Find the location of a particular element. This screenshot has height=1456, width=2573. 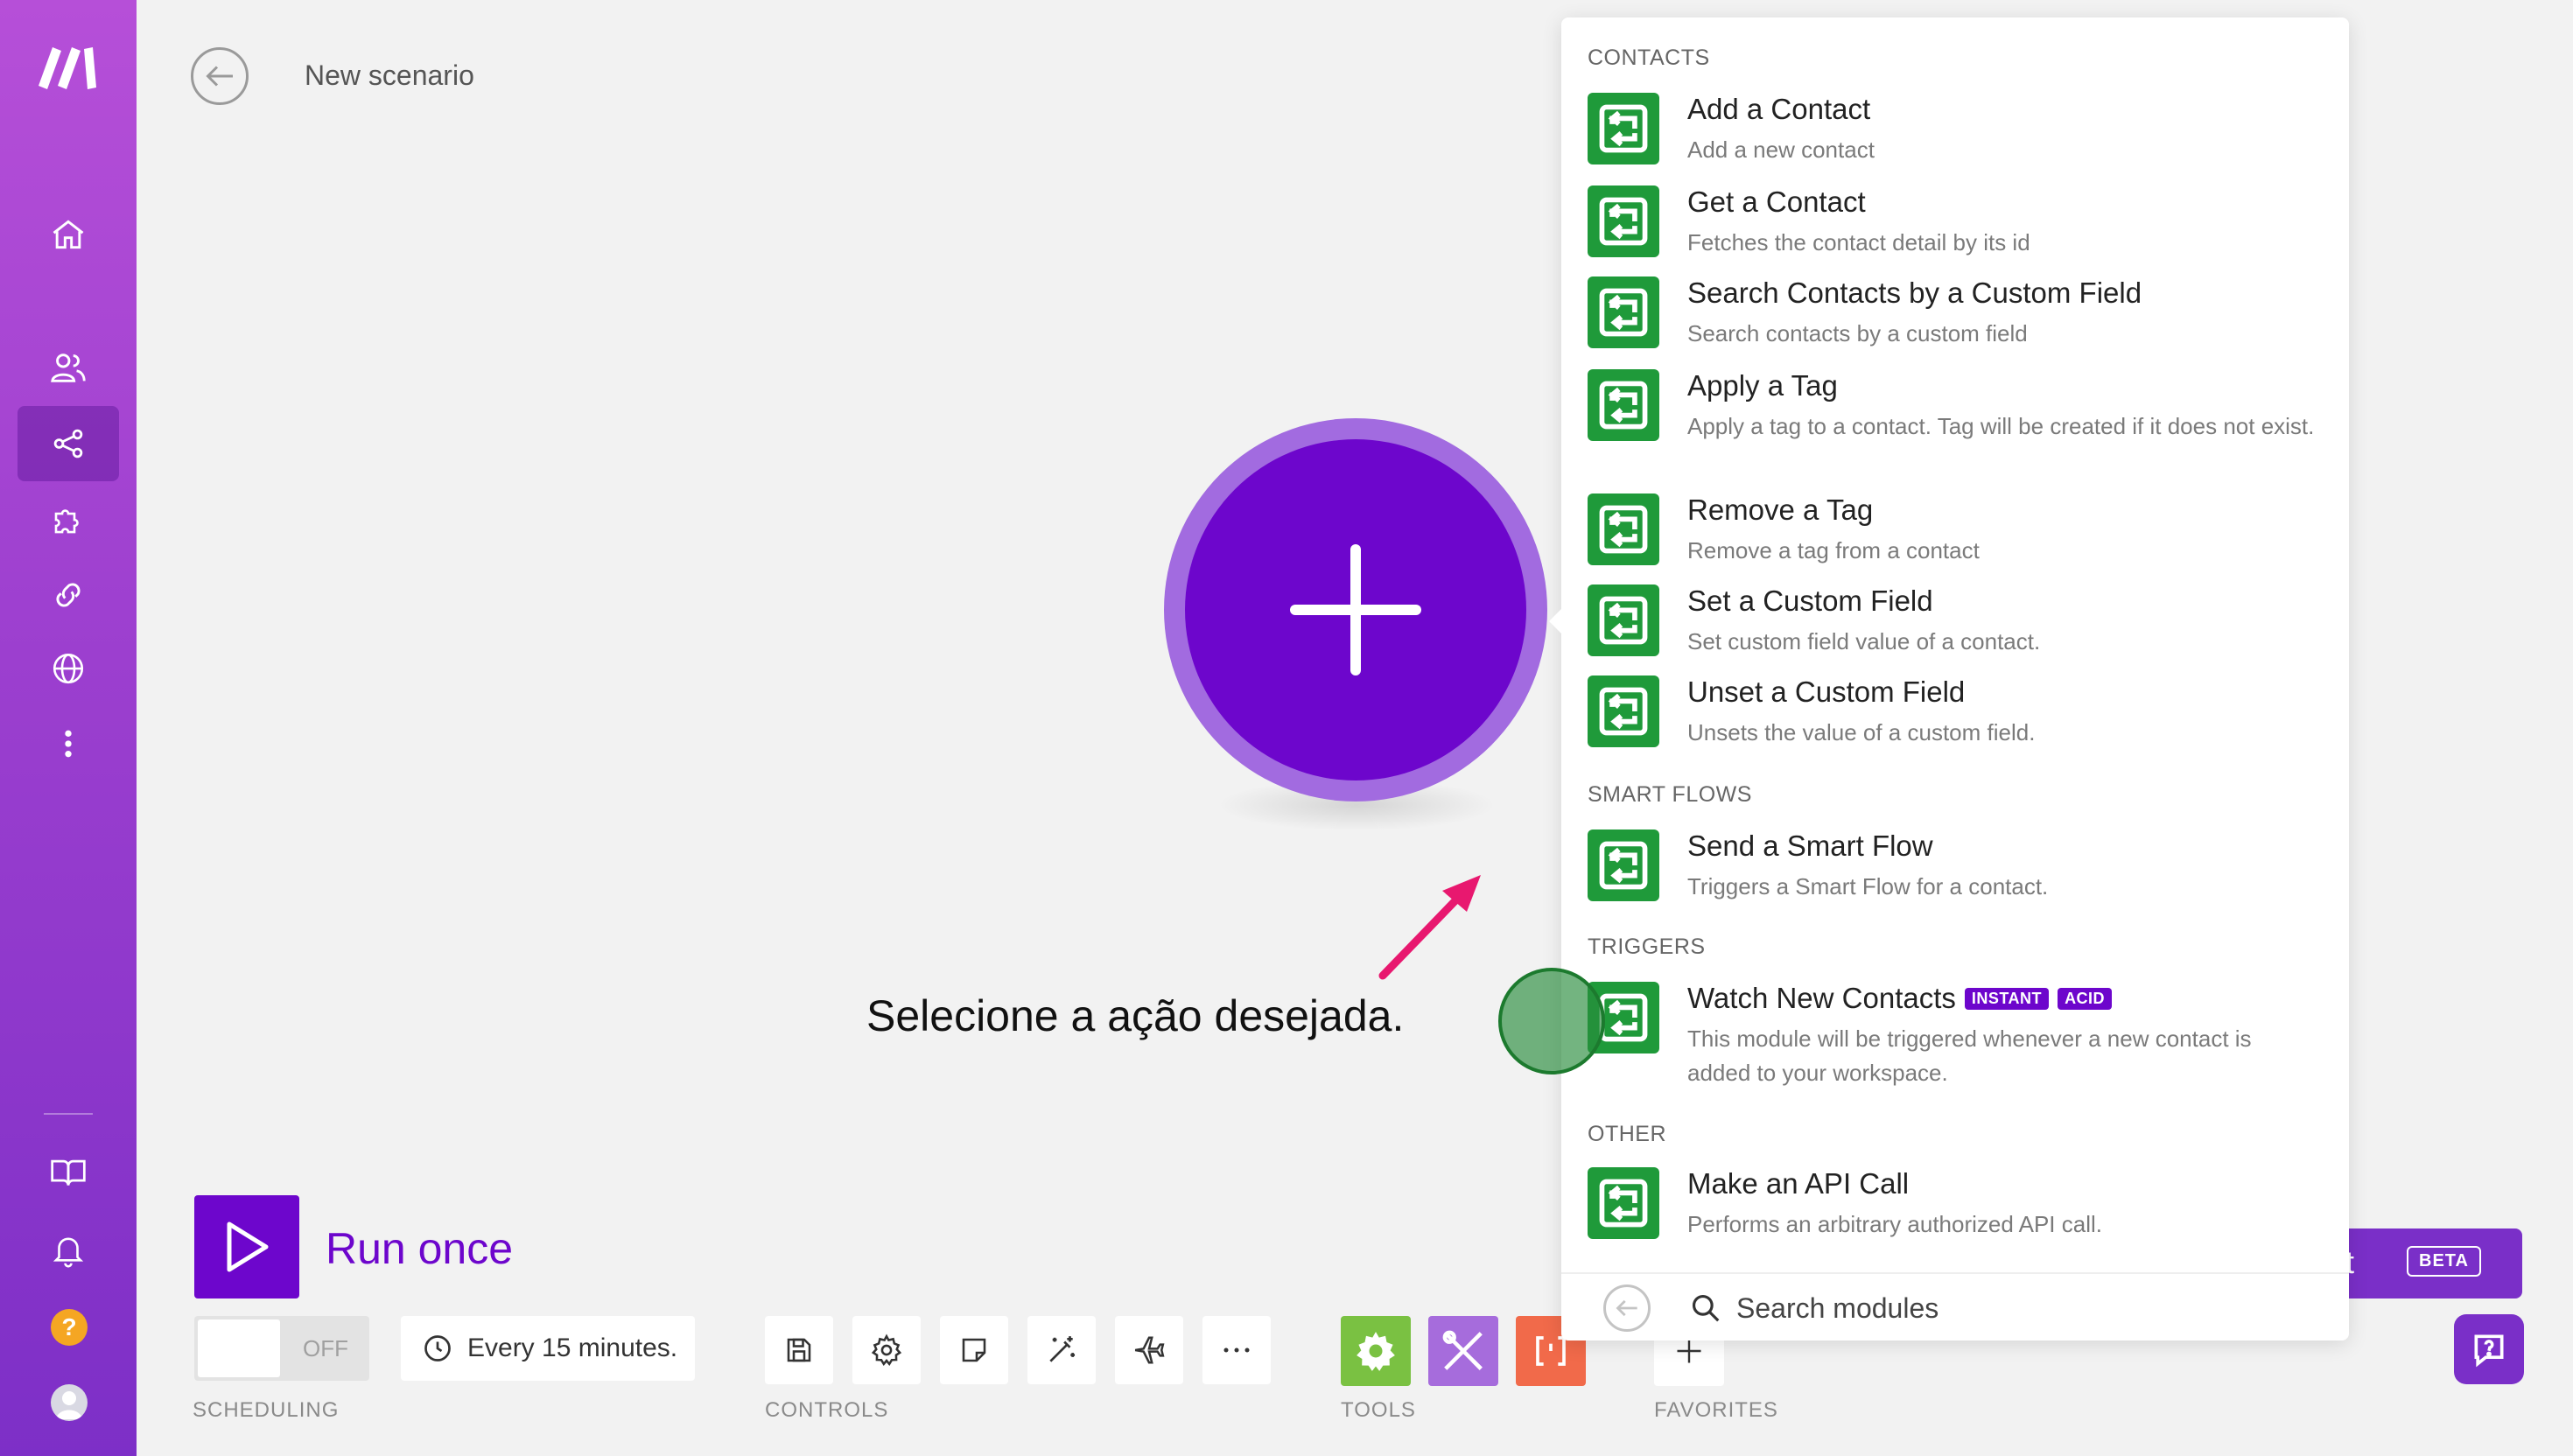

back-button is located at coordinates (220, 76).